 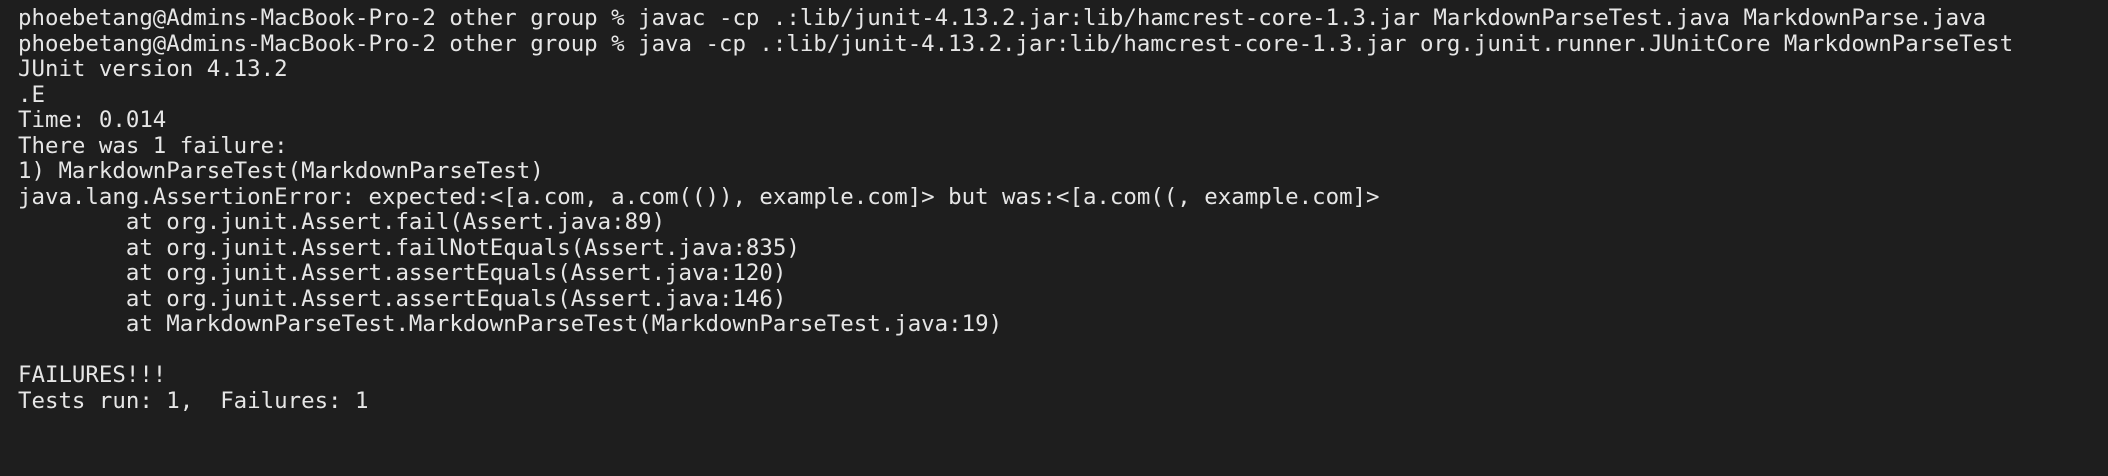 I want to click on output-failure-count: There was 1 failure:, so click(x=153, y=145).